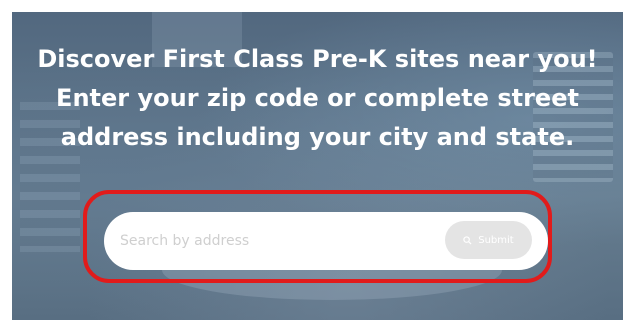 This screenshot has height=320, width=635. Describe the element at coordinates (317, 137) in the screenshot. I see `headline-line-3: address including your city and state.` at that location.